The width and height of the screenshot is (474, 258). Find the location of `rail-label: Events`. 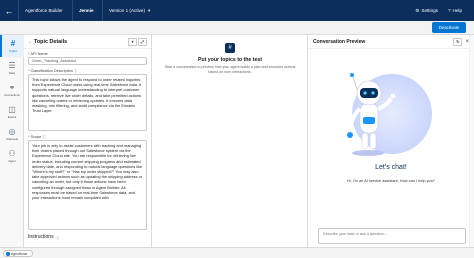

rail-label: Events is located at coordinates (12, 116).